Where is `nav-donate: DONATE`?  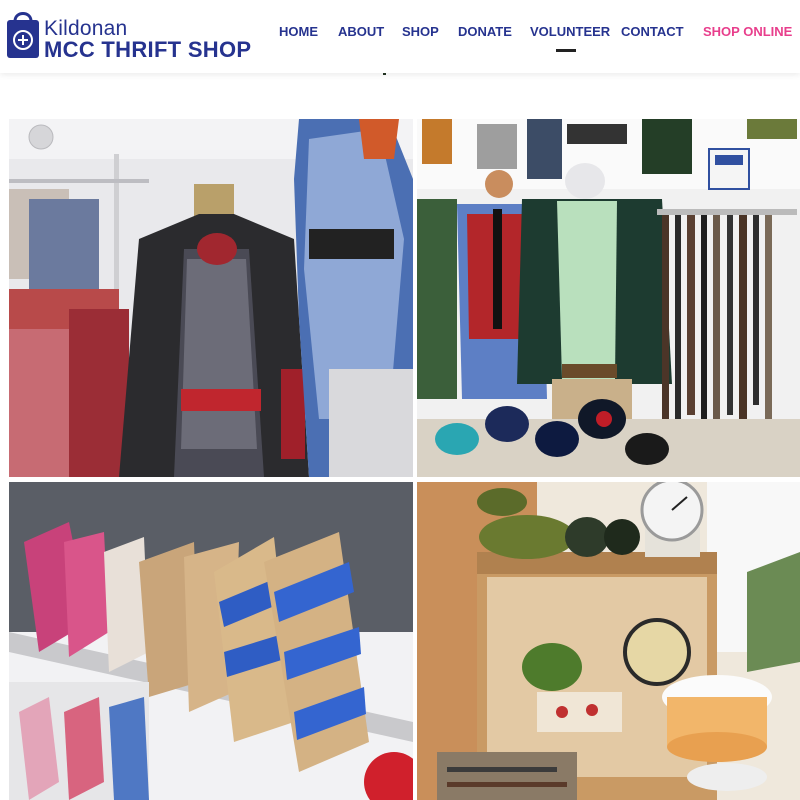
nav-donate: DONATE is located at coordinates (485, 31).